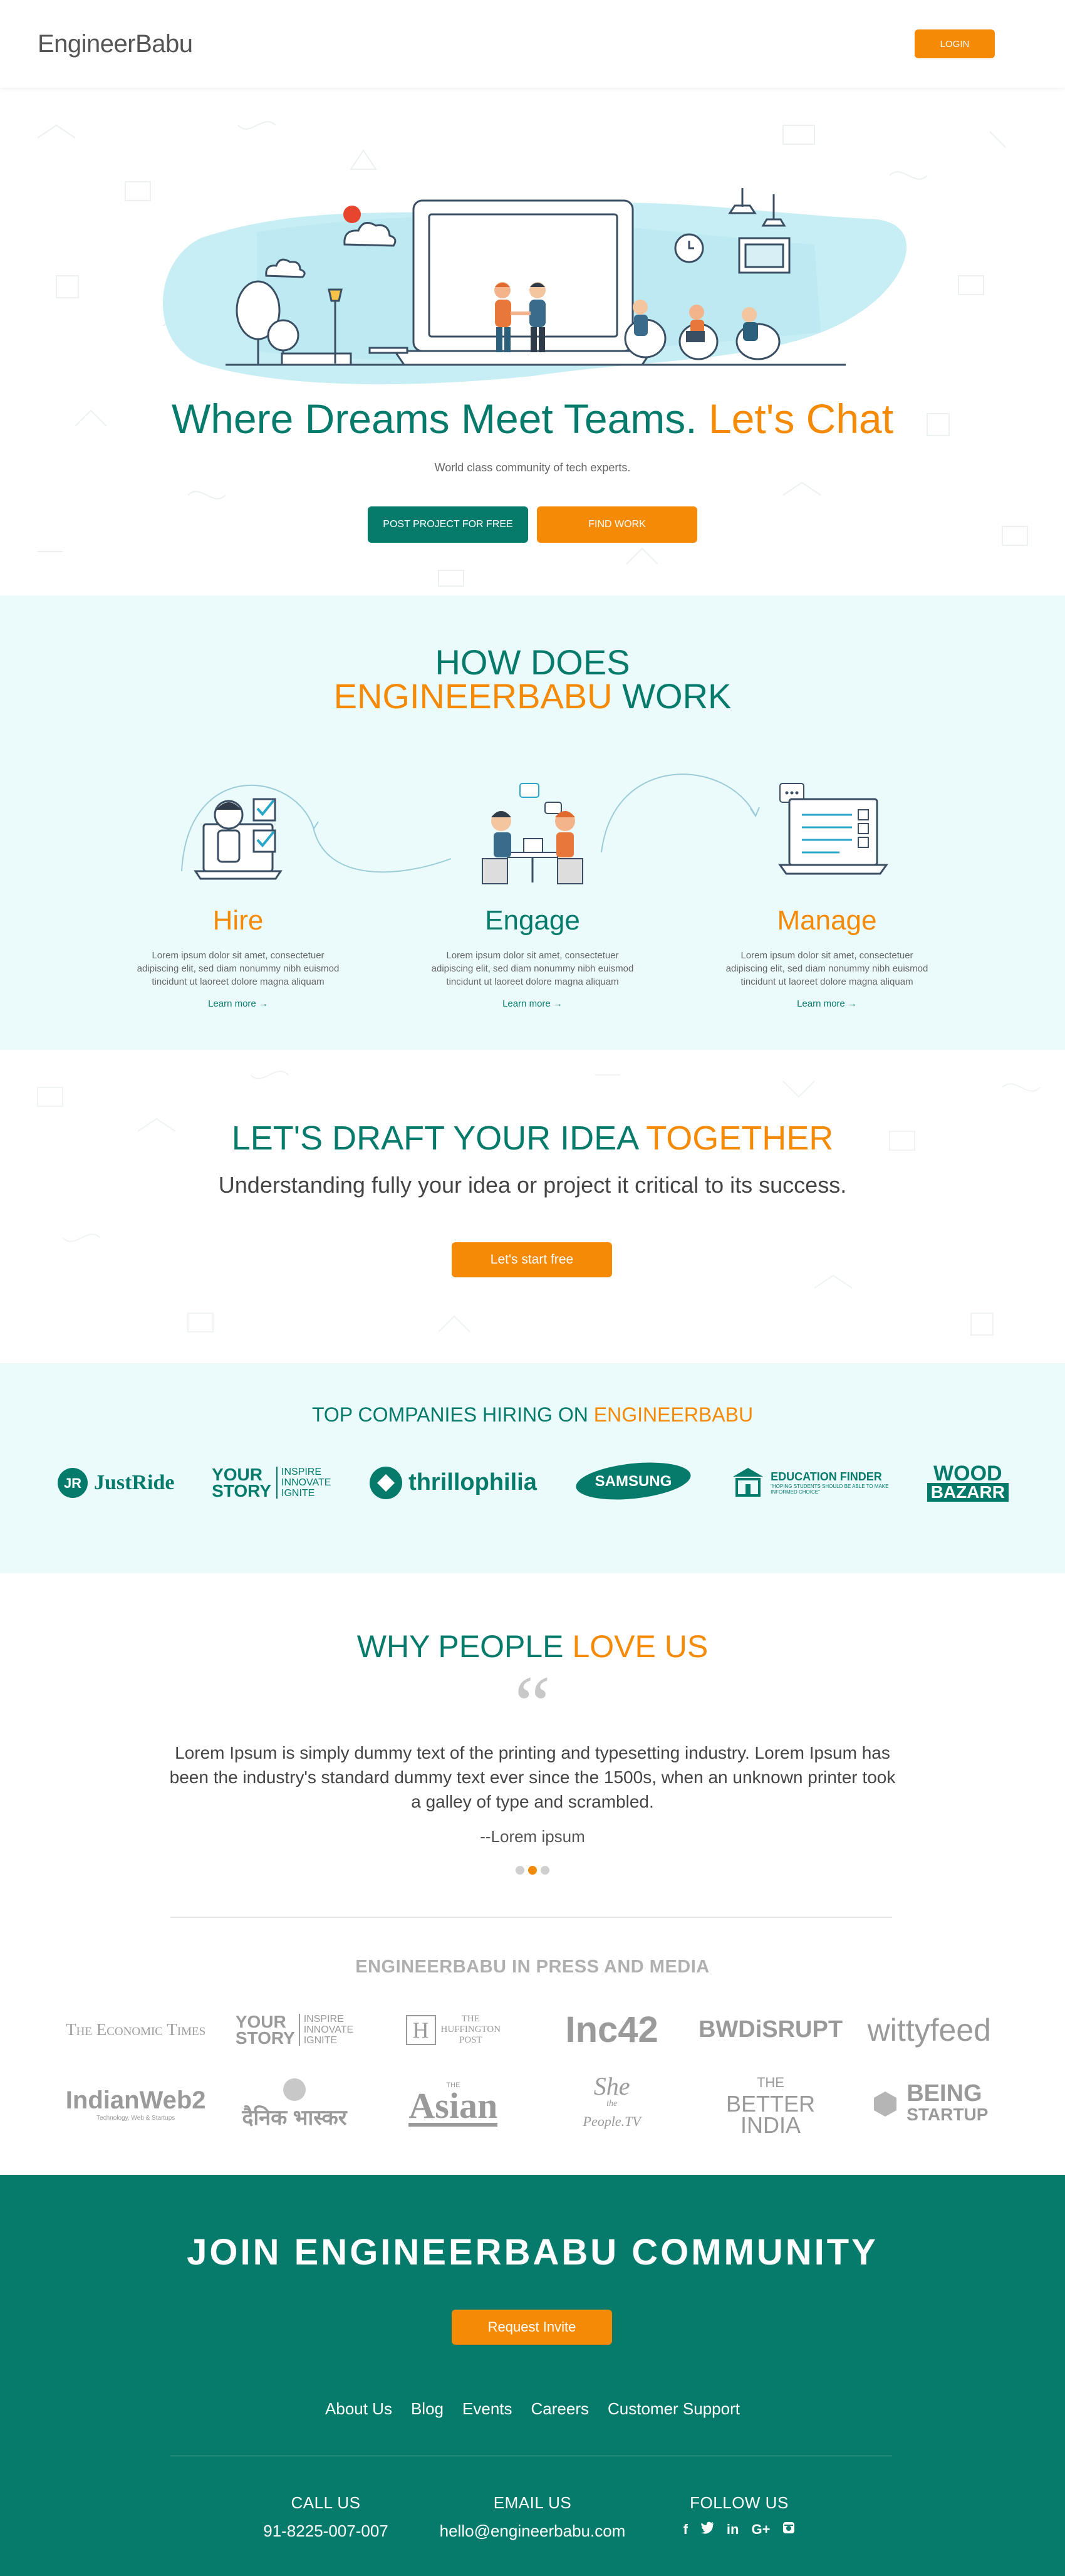  What do you see at coordinates (532, 524) in the screenshot?
I see `hero-actions: POST PROJECT FOR FREE FIND WORK` at bounding box center [532, 524].